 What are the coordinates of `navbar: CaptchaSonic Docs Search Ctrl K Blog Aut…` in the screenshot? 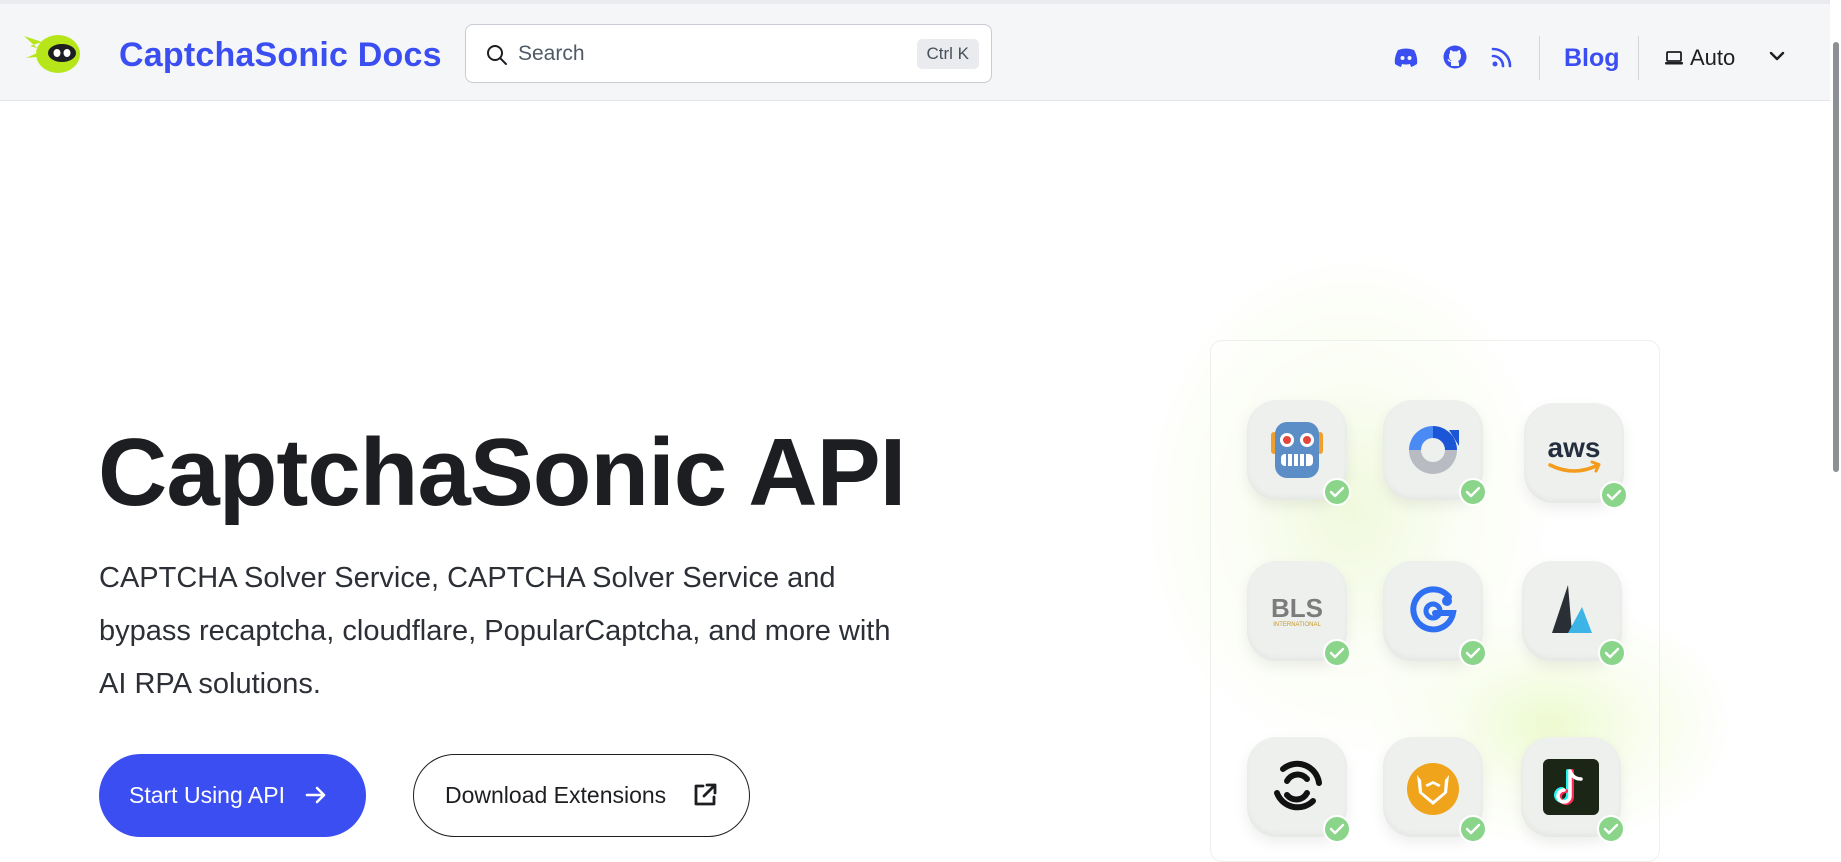 It's located at (918, 52).